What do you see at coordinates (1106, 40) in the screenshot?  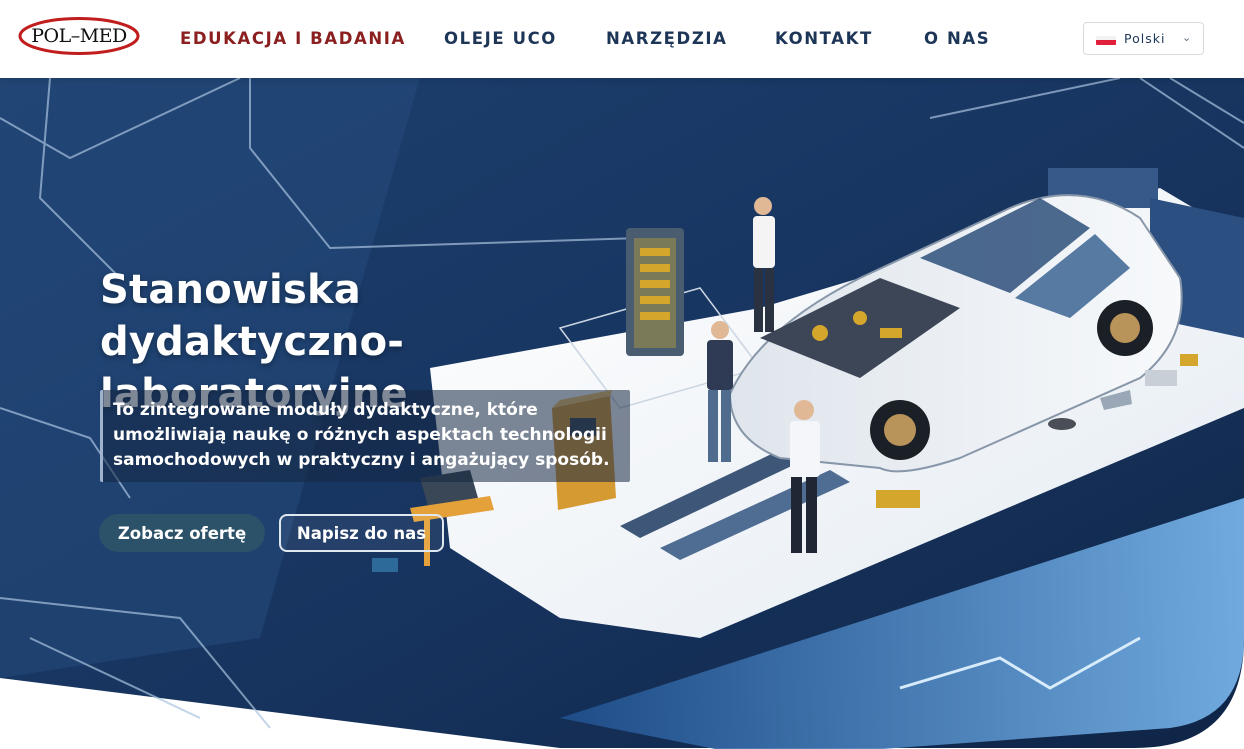 I see `pl-flag-icon` at bounding box center [1106, 40].